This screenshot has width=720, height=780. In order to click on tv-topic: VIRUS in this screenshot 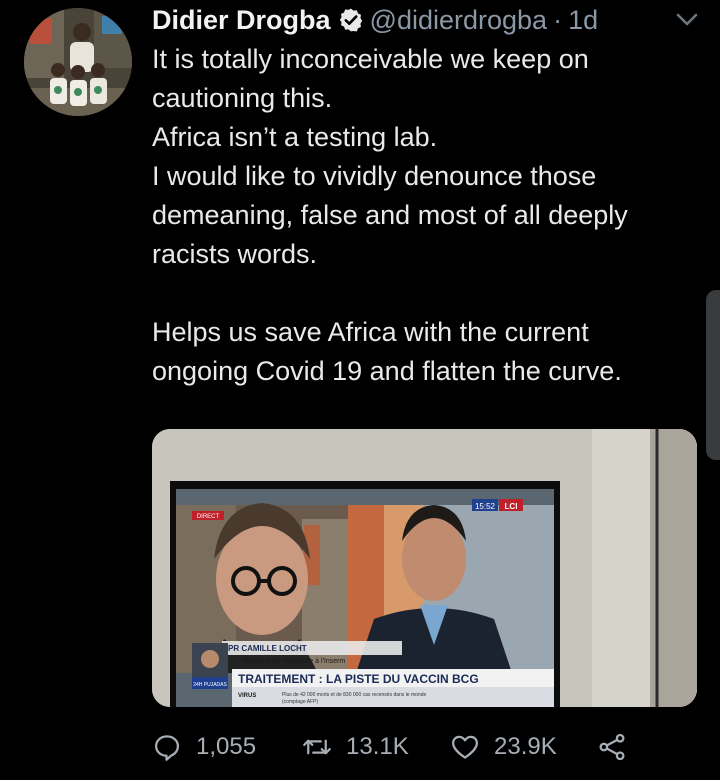, I will do `click(247, 696)`.